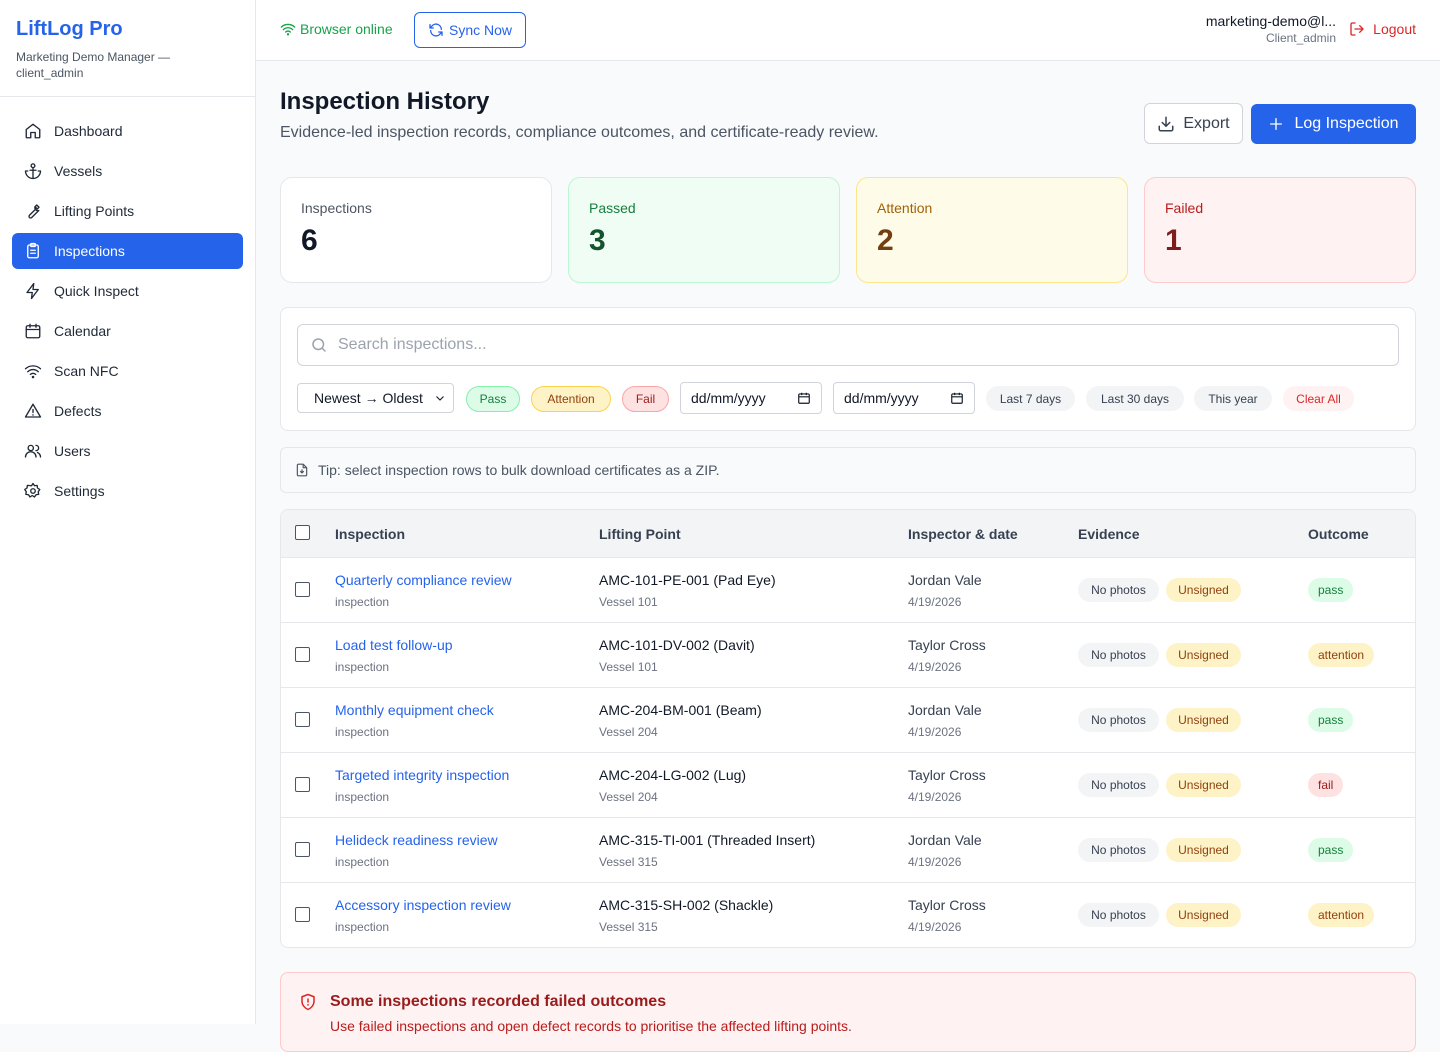  What do you see at coordinates (288, 29) in the screenshot?
I see `wifi-icon` at bounding box center [288, 29].